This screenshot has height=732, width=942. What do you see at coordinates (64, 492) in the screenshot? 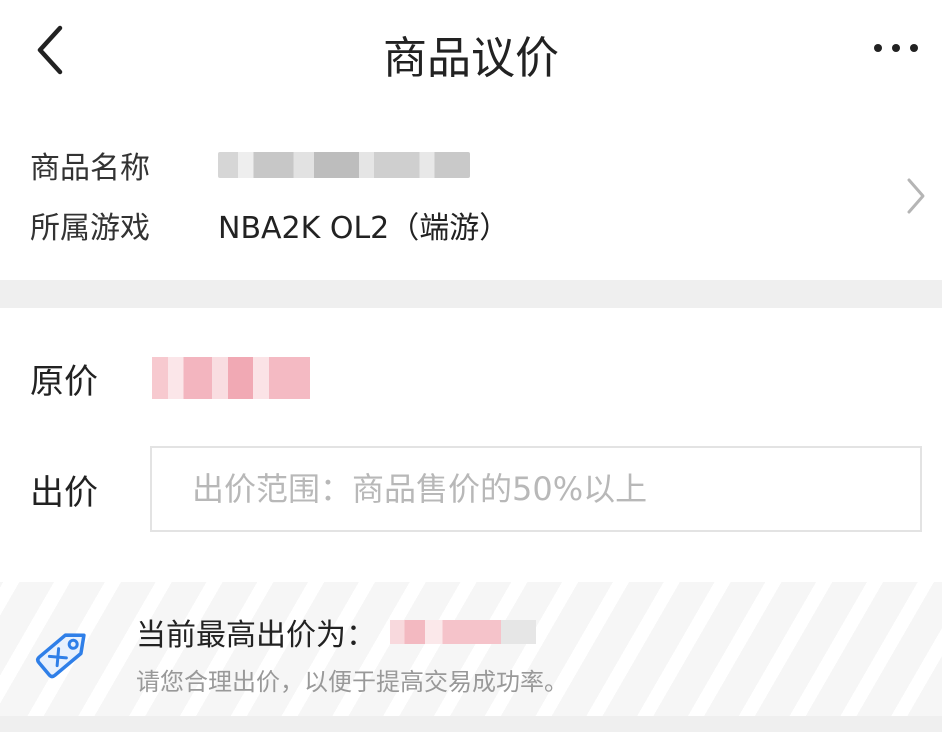
I see `offer-label: 出价` at bounding box center [64, 492].